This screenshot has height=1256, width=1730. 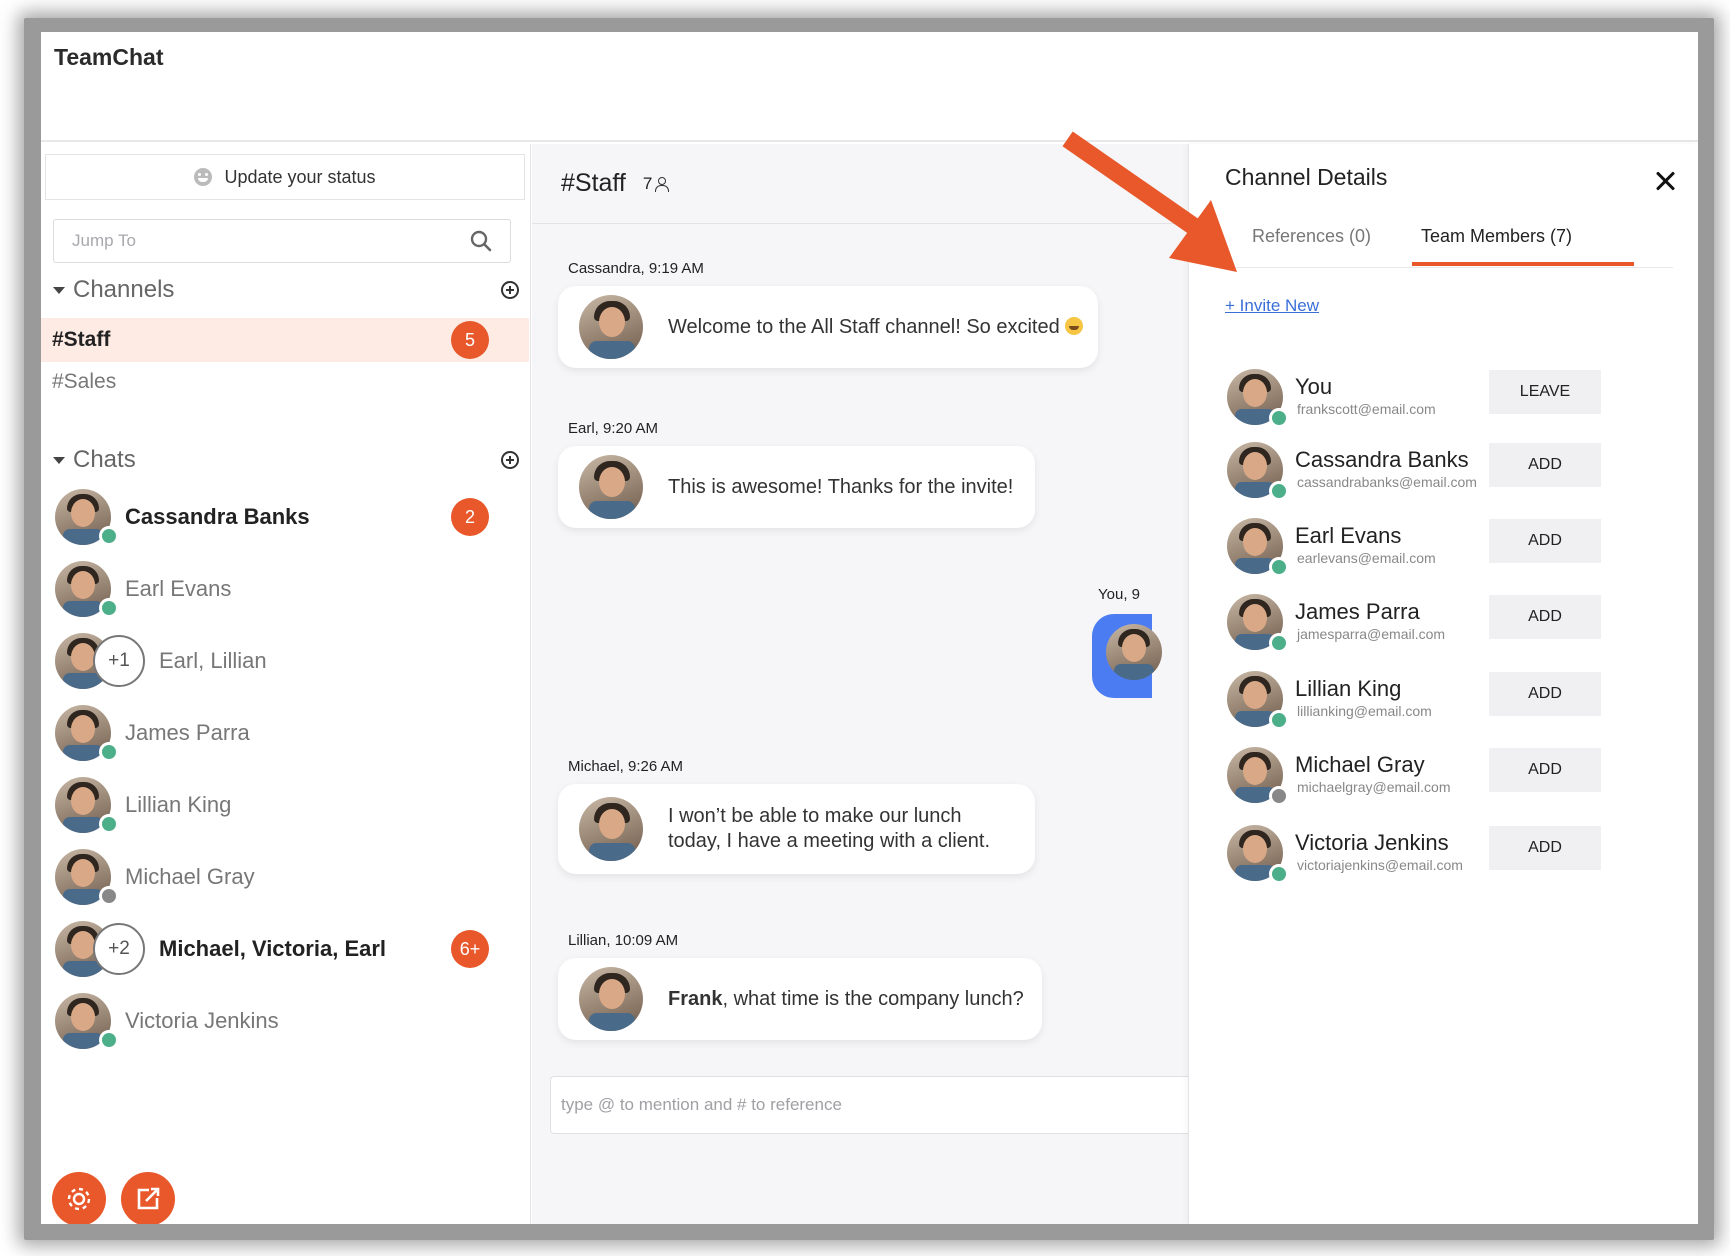 I want to click on tab-team-members: Team Members (7), so click(x=1496, y=236).